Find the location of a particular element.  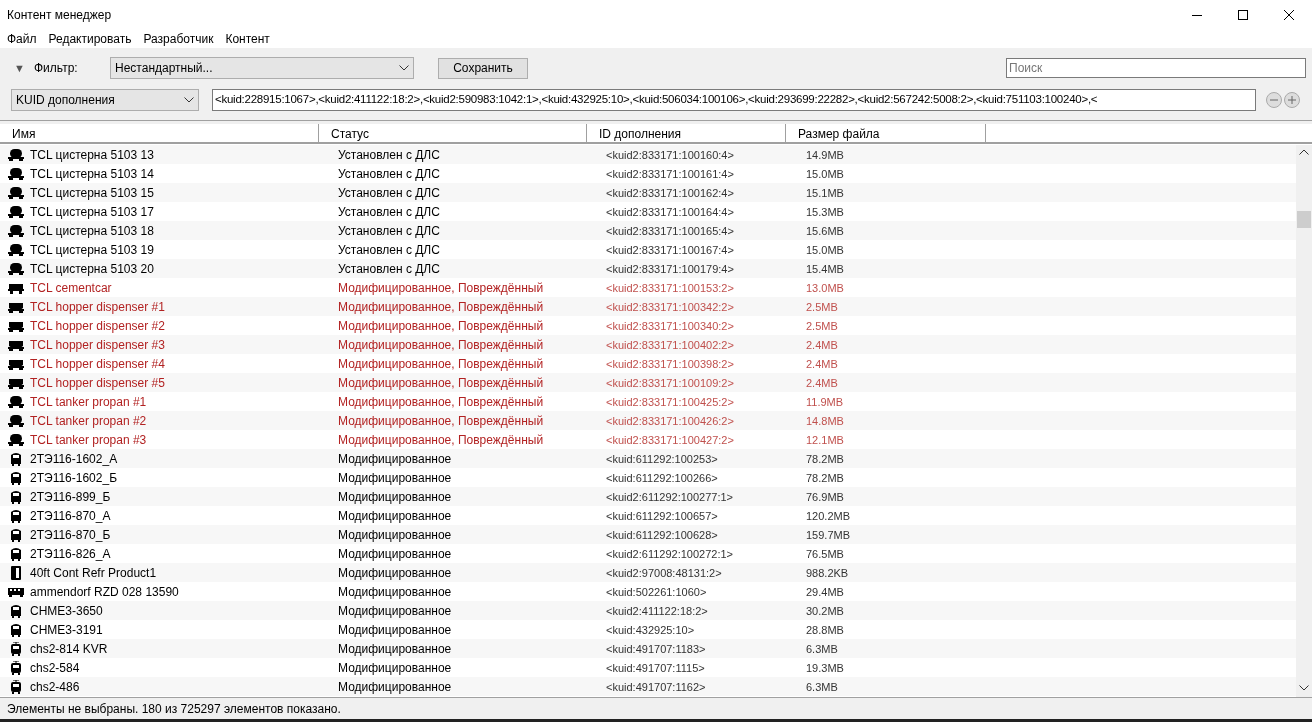

scrollbar is located at coordinates (1304, 421).